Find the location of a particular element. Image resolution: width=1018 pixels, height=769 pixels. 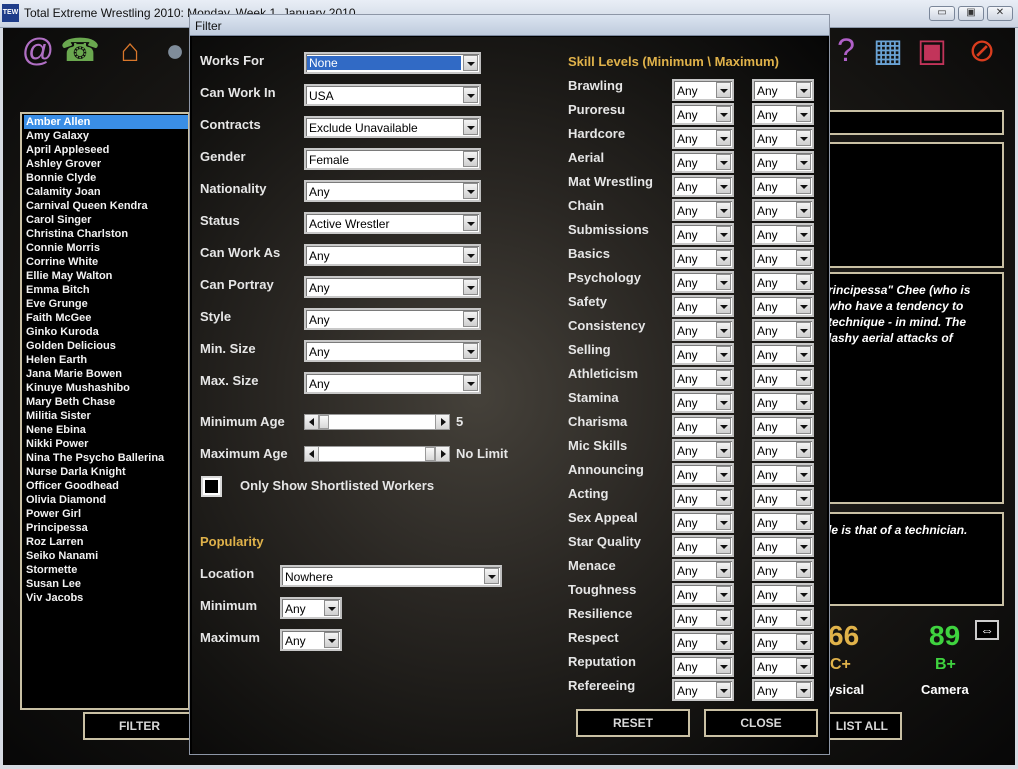

worker-list-item: Bonnie Clyde is located at coordinates (106, 178).